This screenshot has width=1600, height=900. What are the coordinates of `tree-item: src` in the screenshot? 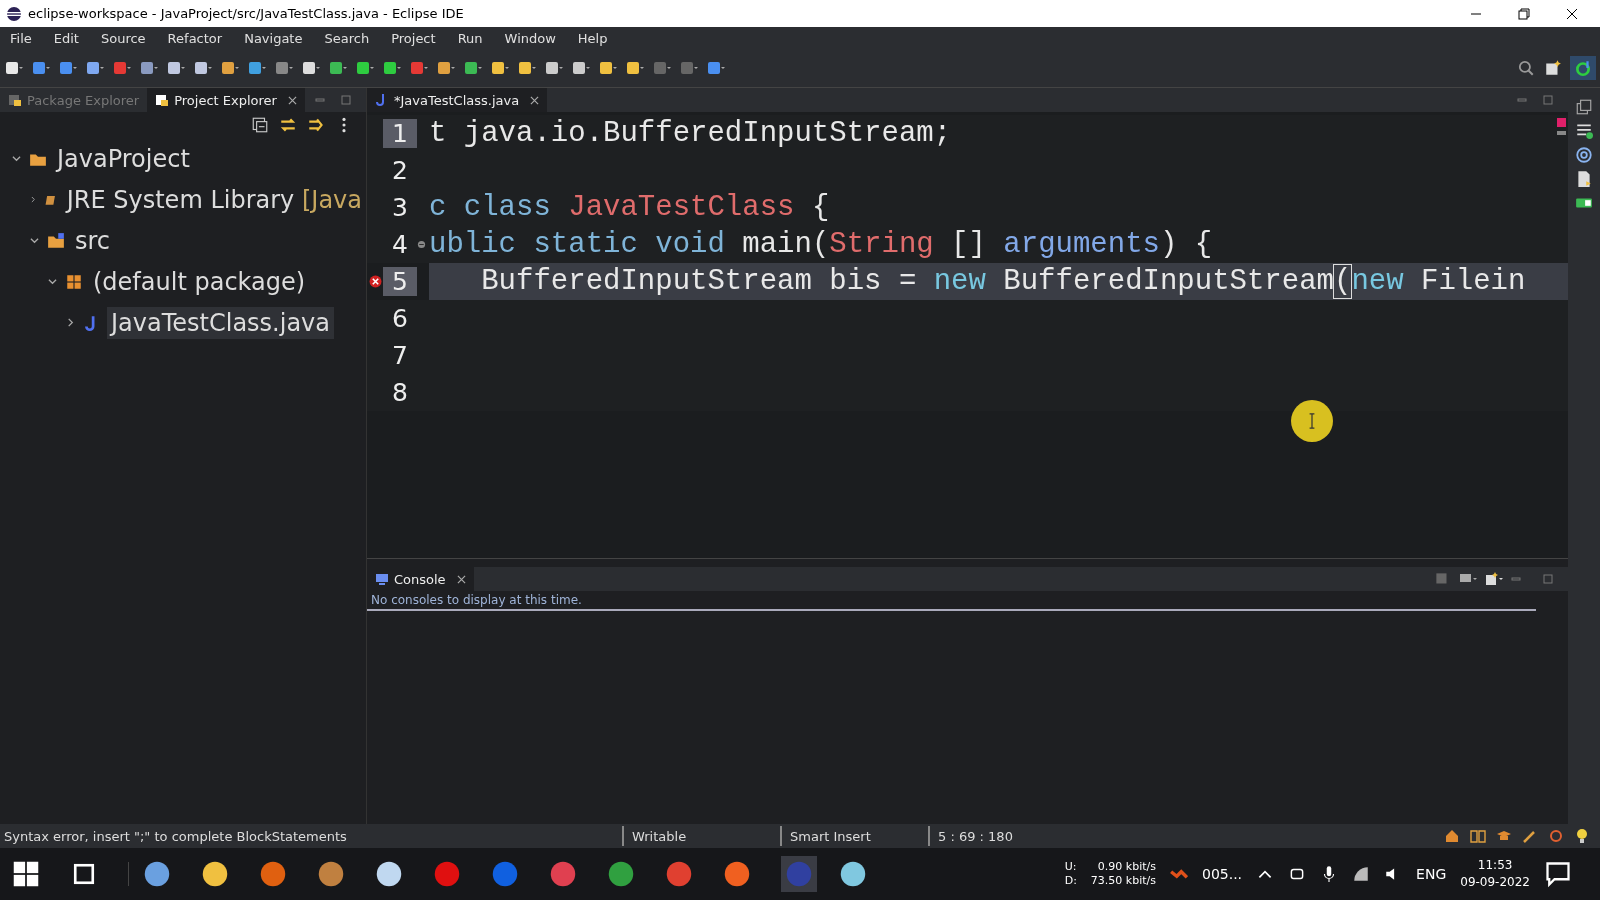 It's located at (93, 240).